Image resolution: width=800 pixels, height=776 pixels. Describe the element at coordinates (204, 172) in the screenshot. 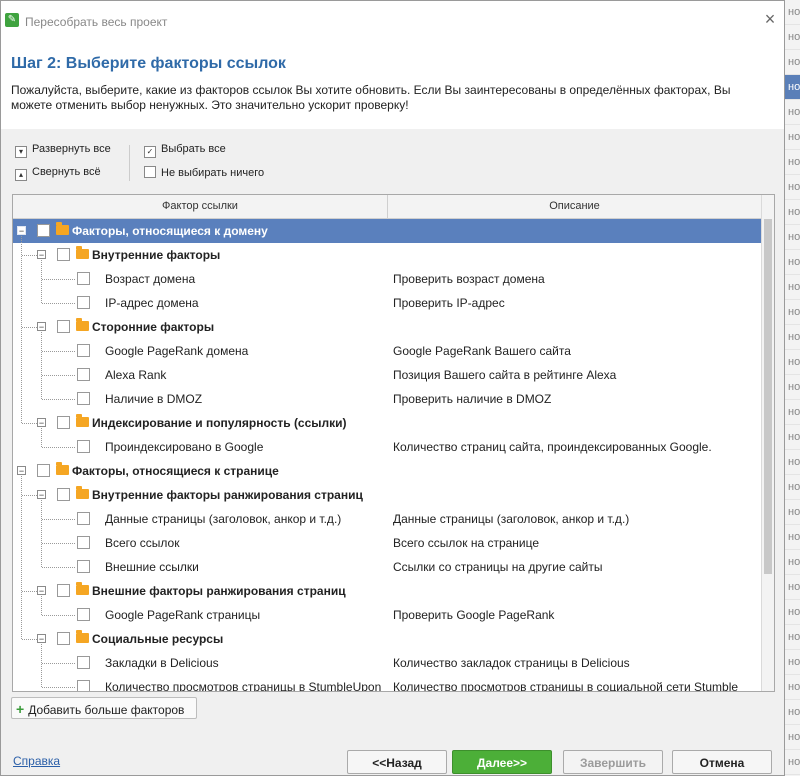

I see `select-none-button: Не выбирать ничего` at that location.